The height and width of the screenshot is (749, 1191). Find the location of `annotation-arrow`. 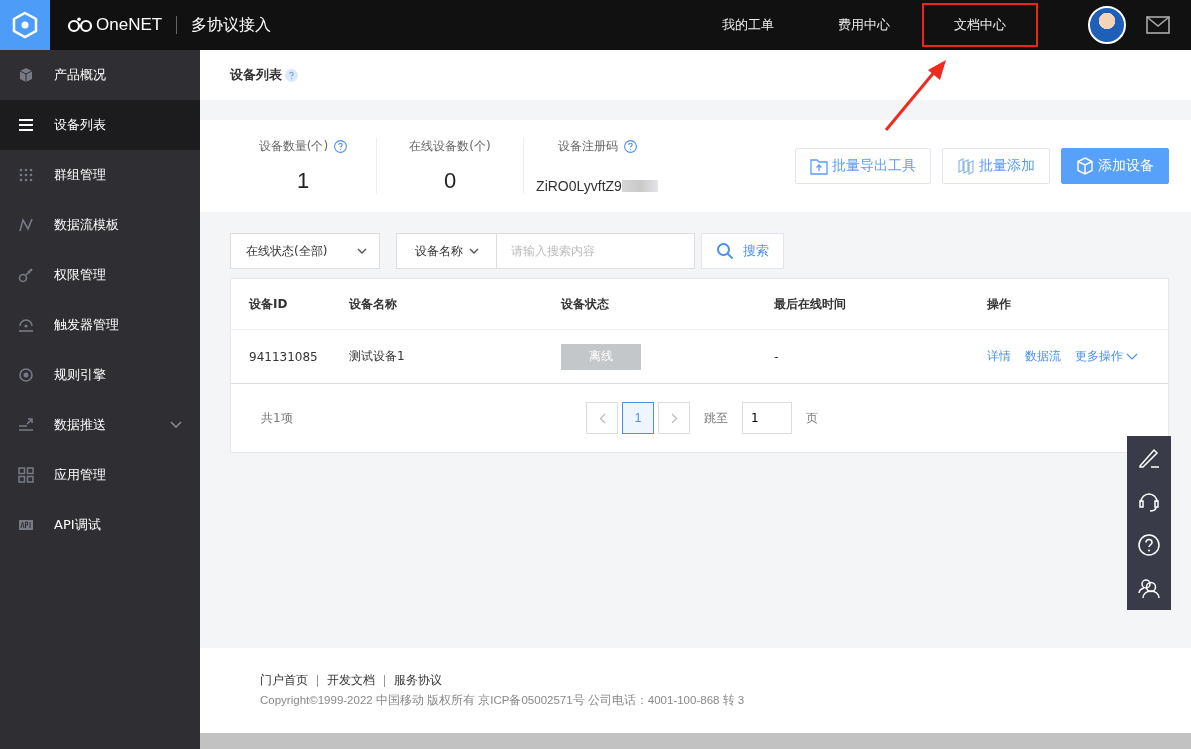

annotation-arrow is located at coordinates (916, 96).